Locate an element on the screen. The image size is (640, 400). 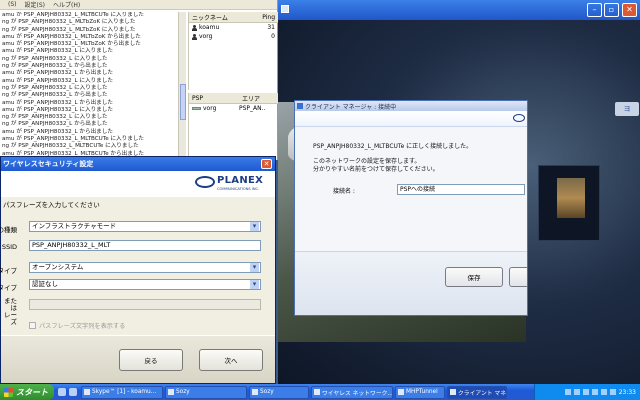
network-type-select: インフラストラクチャモード is located at coordinates (145, 226).